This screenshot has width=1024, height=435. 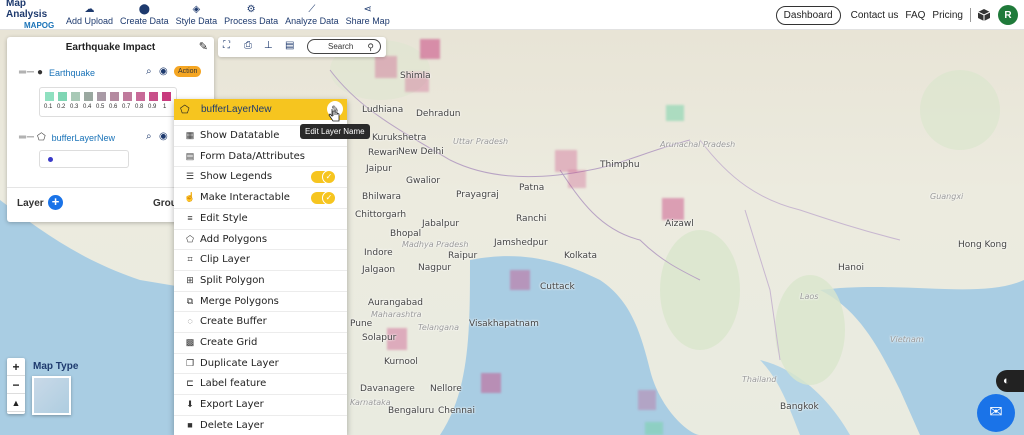 What do you see at coordinates (383, 110) in the screenshot?
I see `place-label: Ludhiana` at bounding box center [383, 110].